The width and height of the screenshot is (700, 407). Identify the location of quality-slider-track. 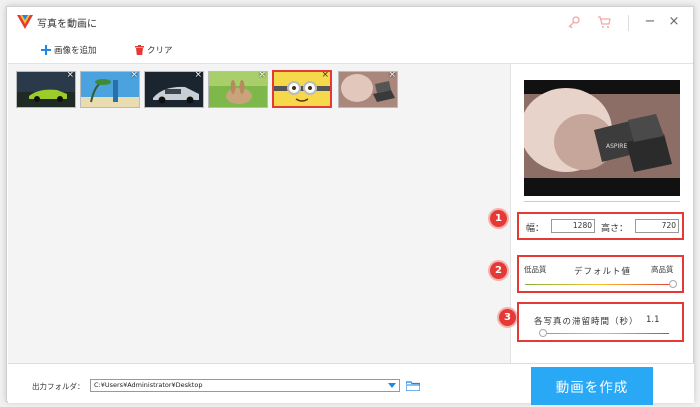
(599, 284).